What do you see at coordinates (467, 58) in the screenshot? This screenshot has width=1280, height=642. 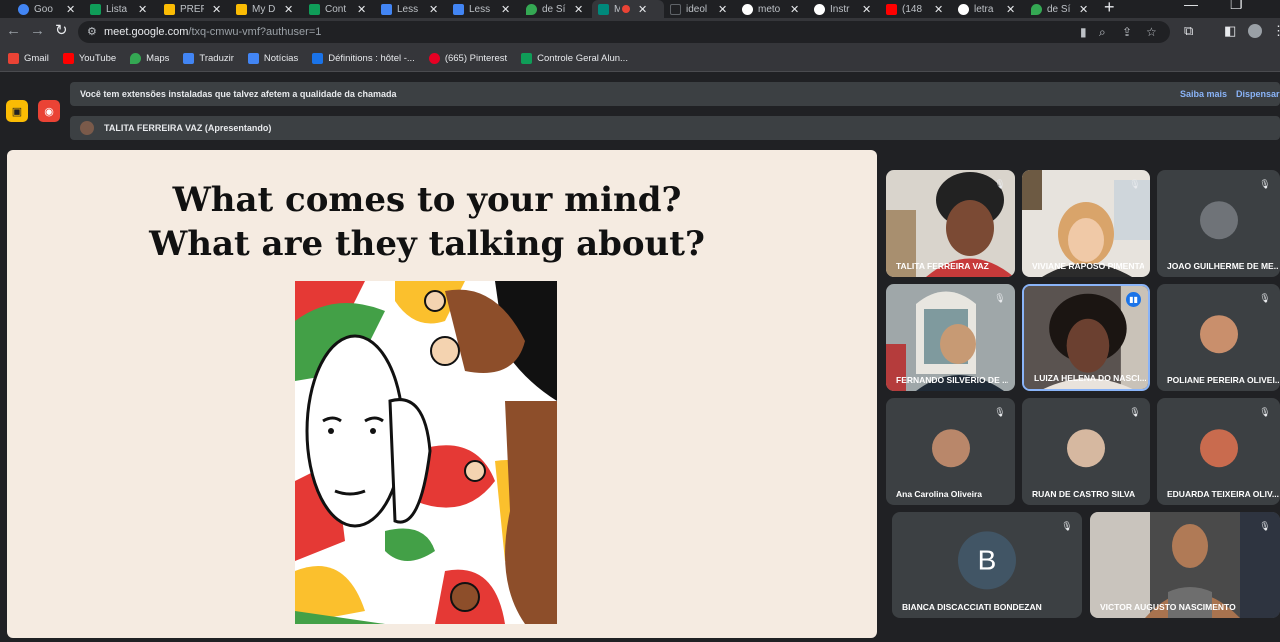 I see `bookmark-pinterest: (665) Pinterest` at bounding box center [467, 58].